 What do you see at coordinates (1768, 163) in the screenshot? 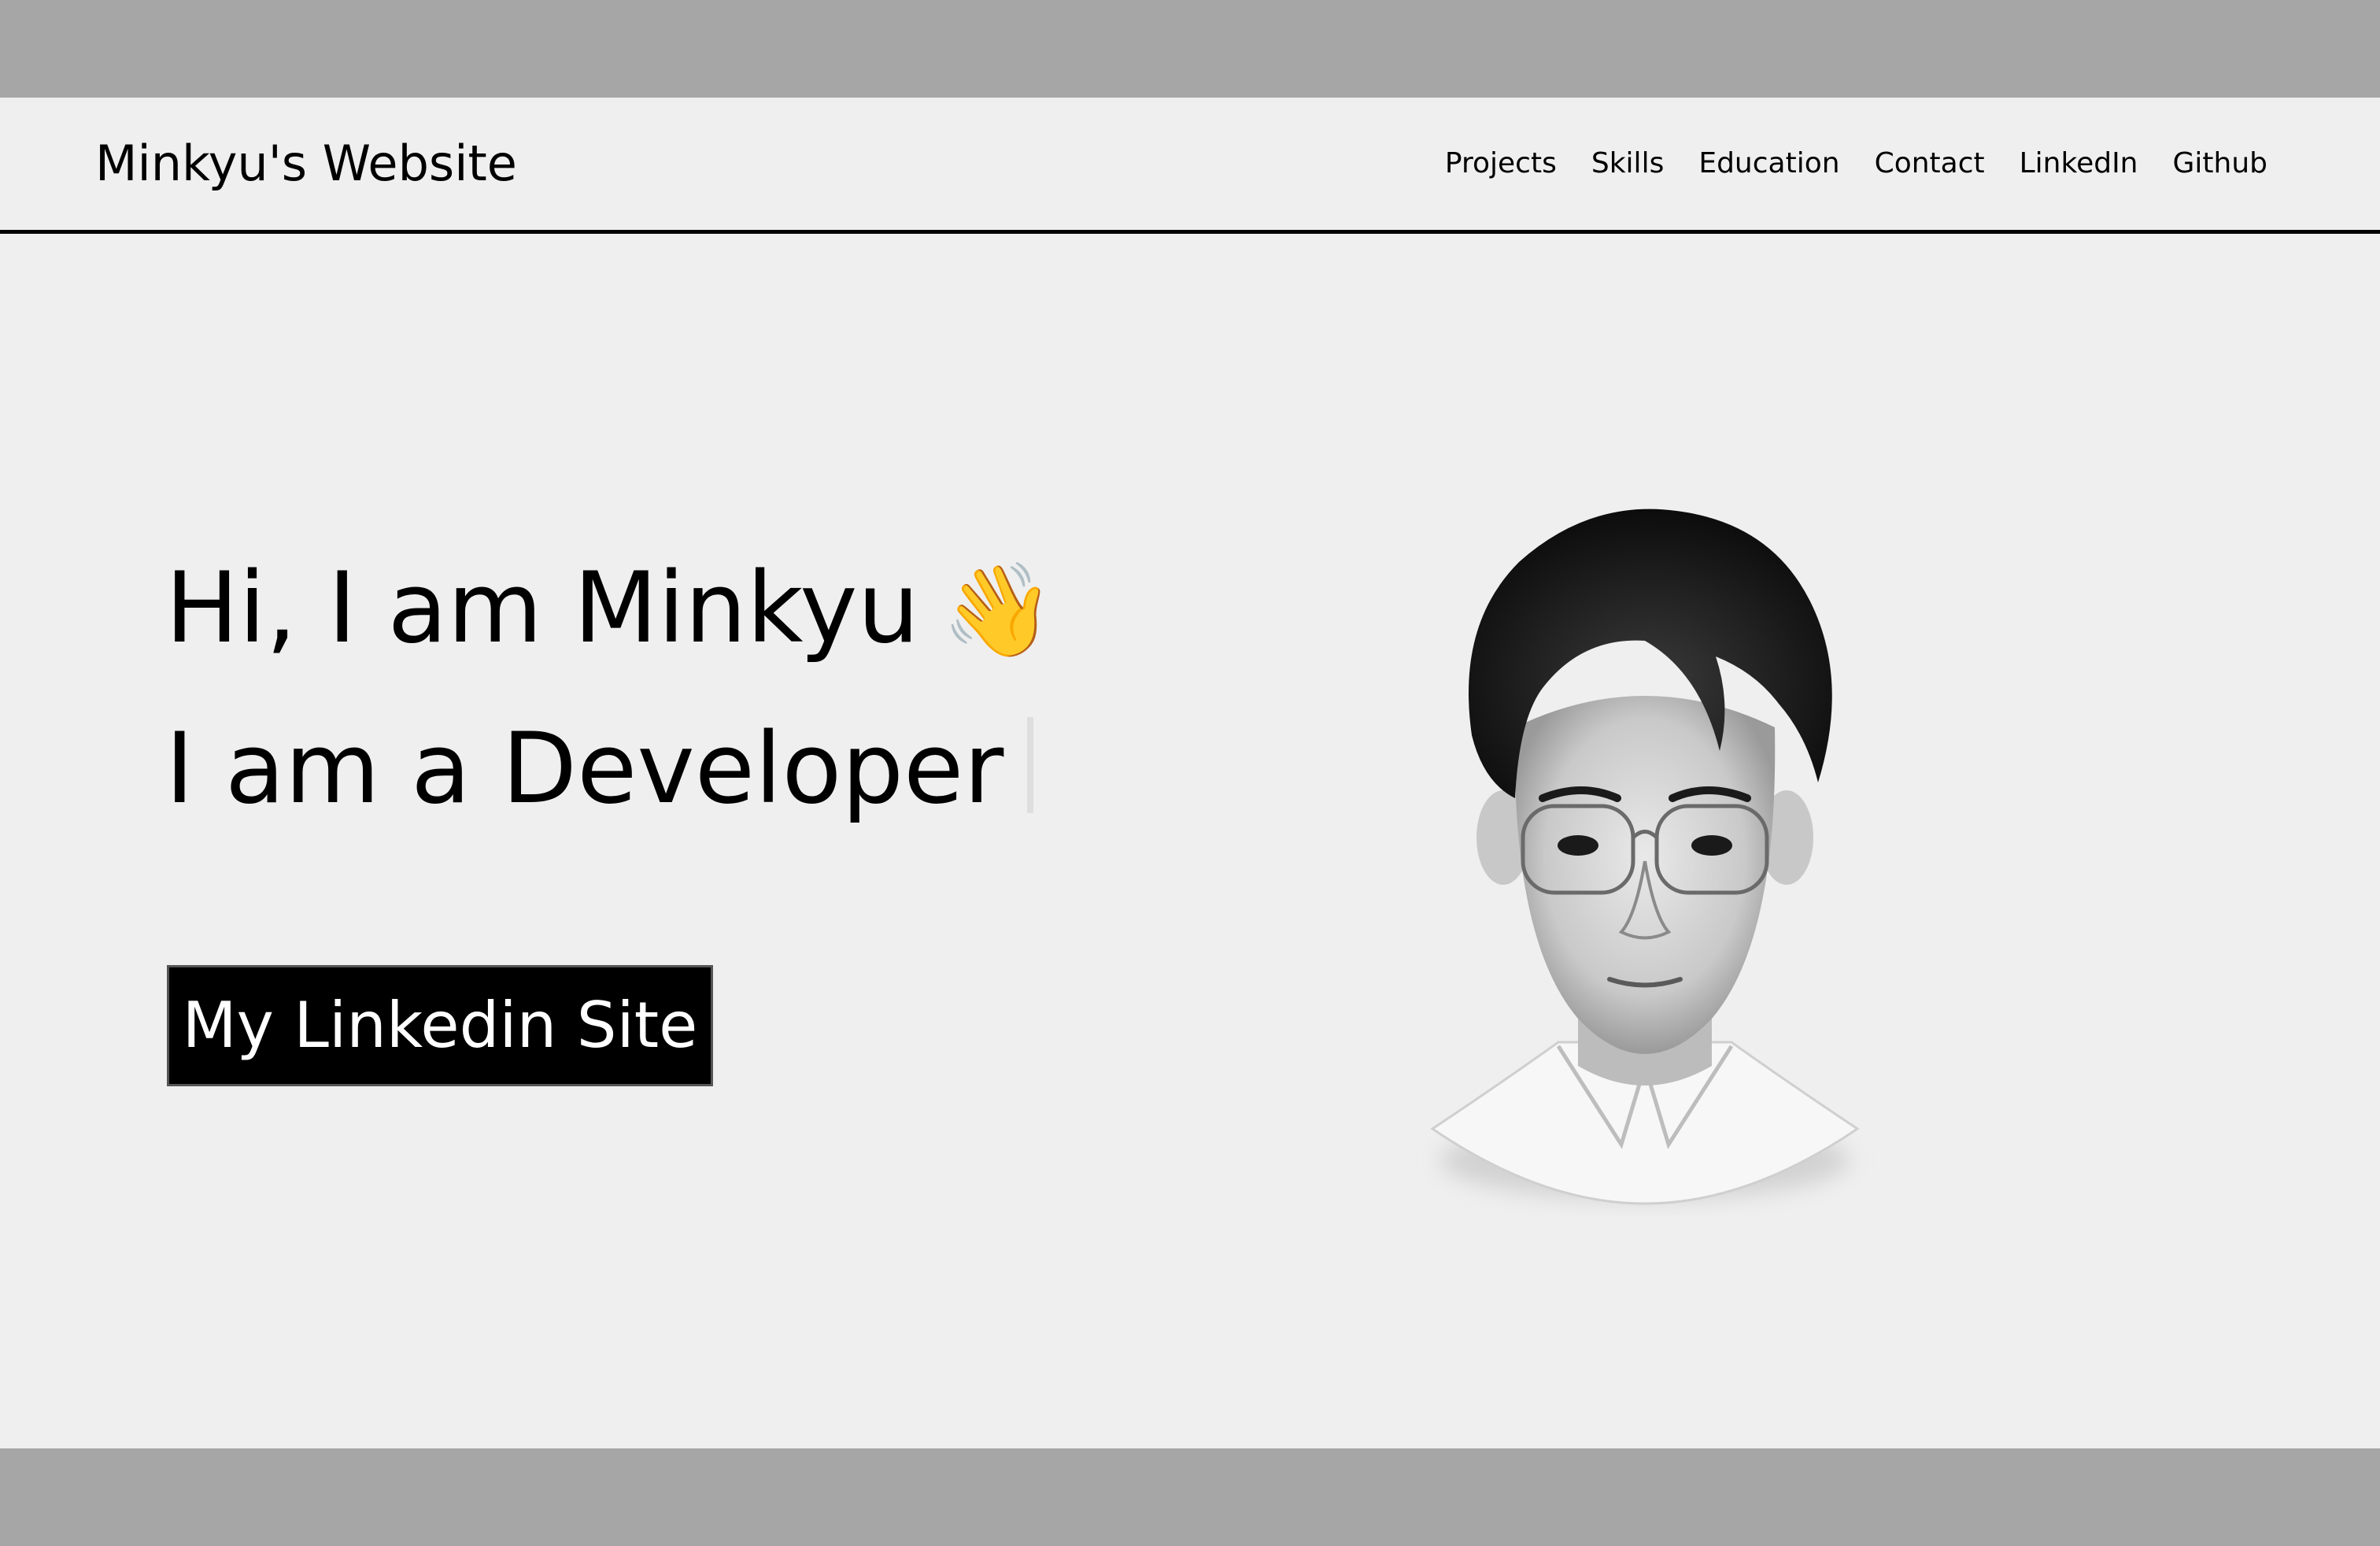
I see `nav-link-education: Education` at bounding box center [1768, 163].